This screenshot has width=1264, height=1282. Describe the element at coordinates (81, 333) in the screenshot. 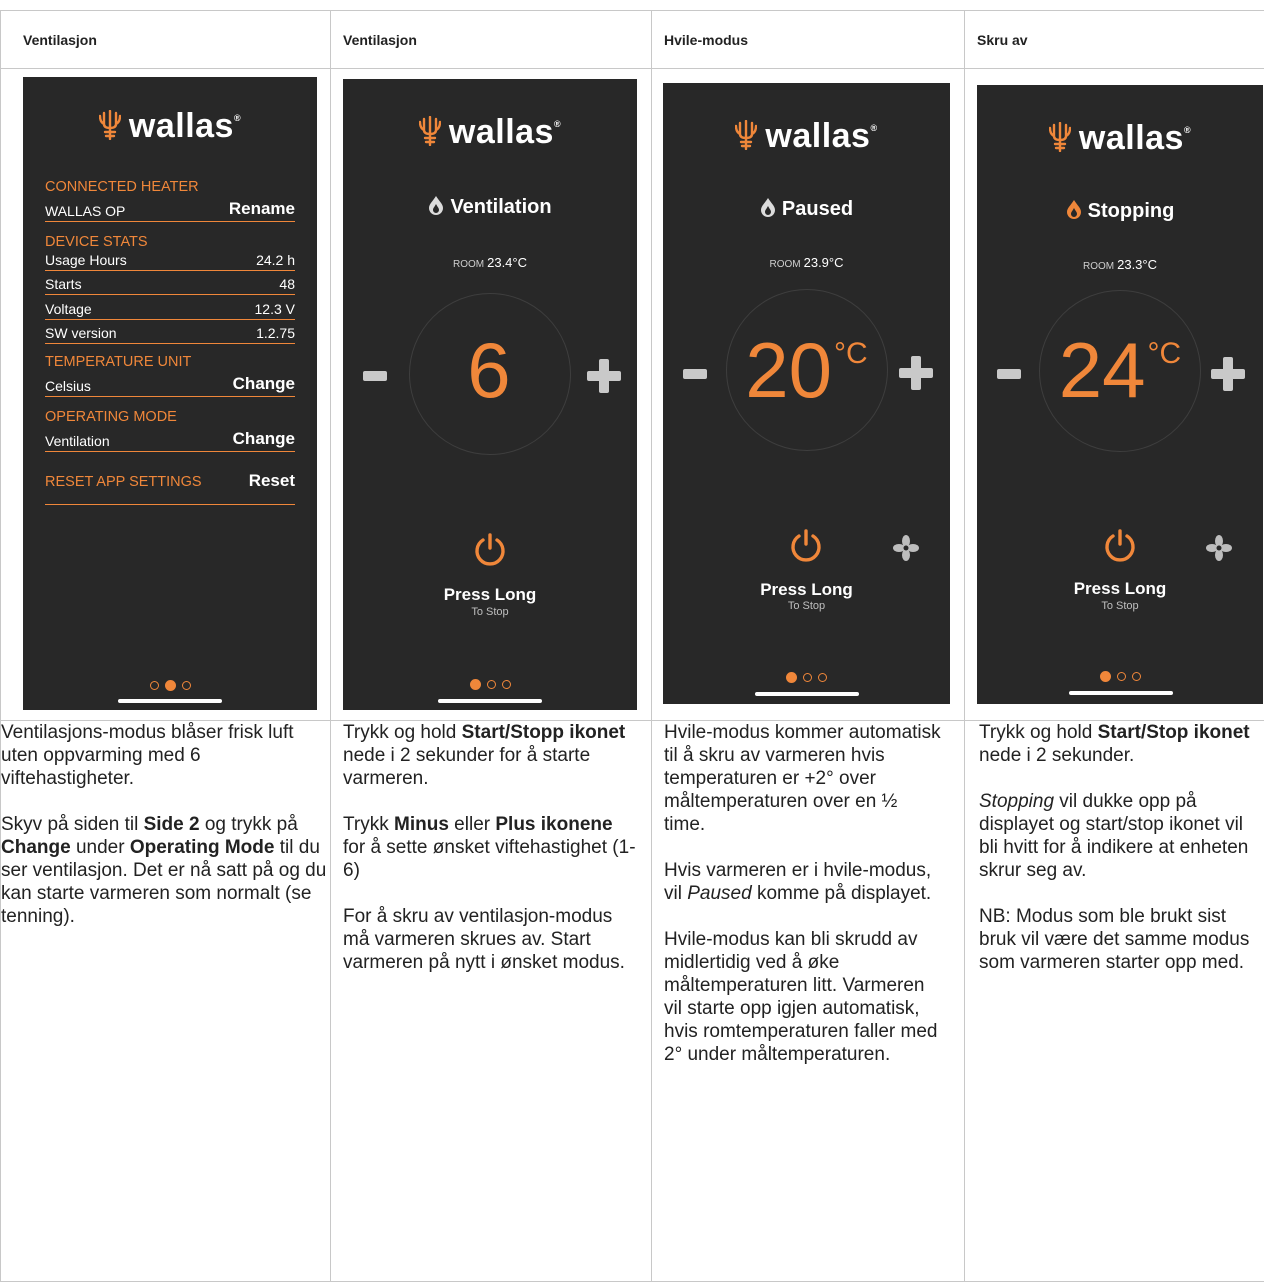

I see `stat-label: SW version` at that location.